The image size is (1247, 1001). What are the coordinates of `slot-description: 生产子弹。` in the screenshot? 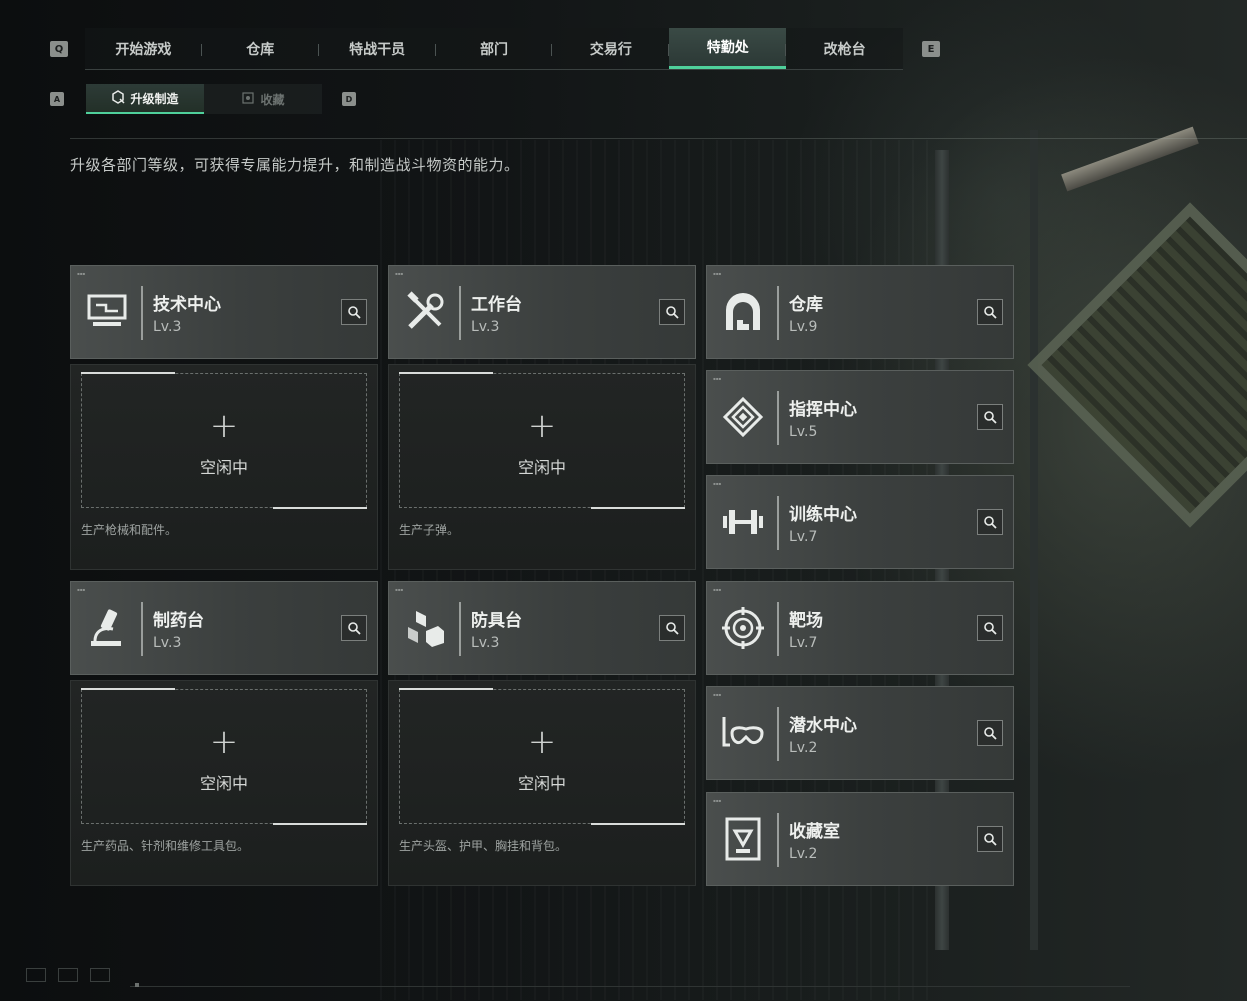 It's located at (429, 530).